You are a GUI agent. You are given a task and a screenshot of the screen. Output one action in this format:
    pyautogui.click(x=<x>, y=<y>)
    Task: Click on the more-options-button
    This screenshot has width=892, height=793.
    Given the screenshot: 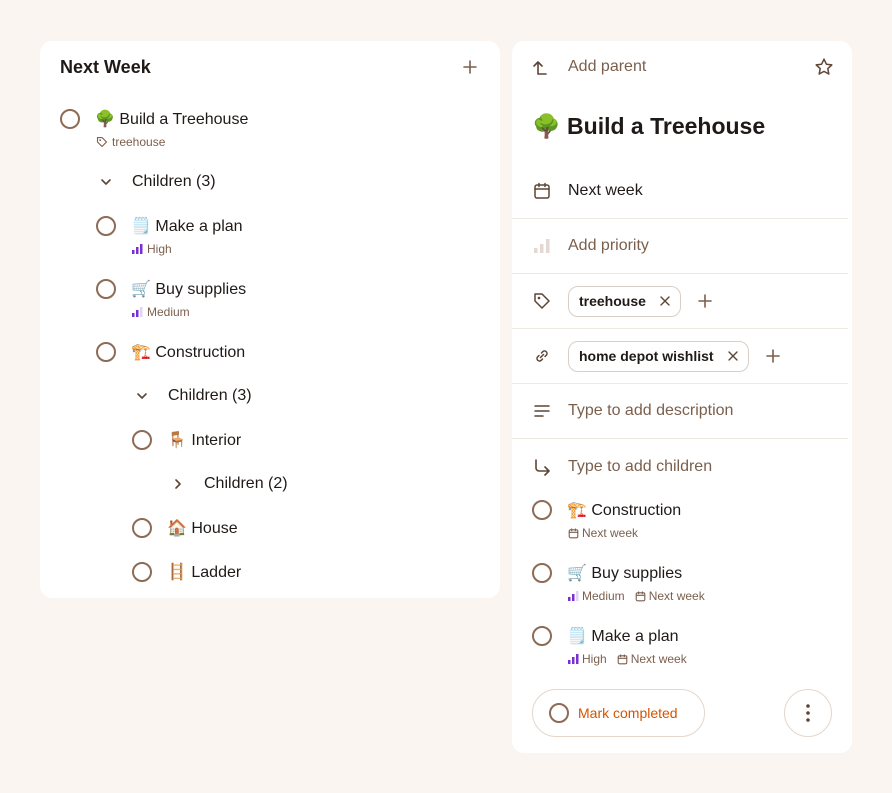 What is the action you would take?
    pyautogui.click(x=808, y=713)
    